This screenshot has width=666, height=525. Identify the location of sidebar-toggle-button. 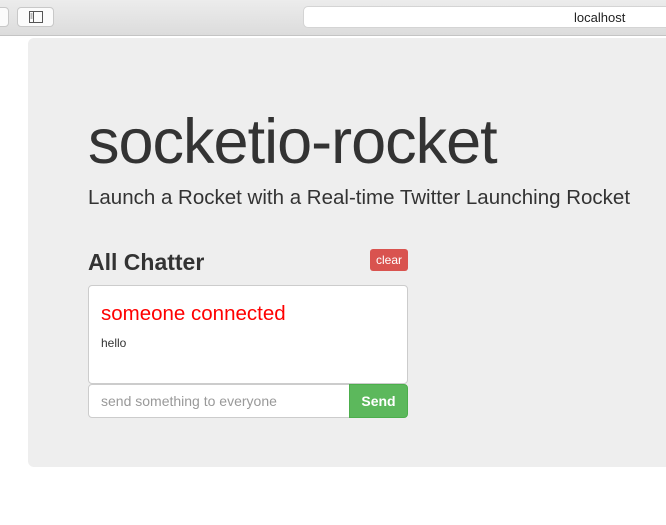
(35, 17).